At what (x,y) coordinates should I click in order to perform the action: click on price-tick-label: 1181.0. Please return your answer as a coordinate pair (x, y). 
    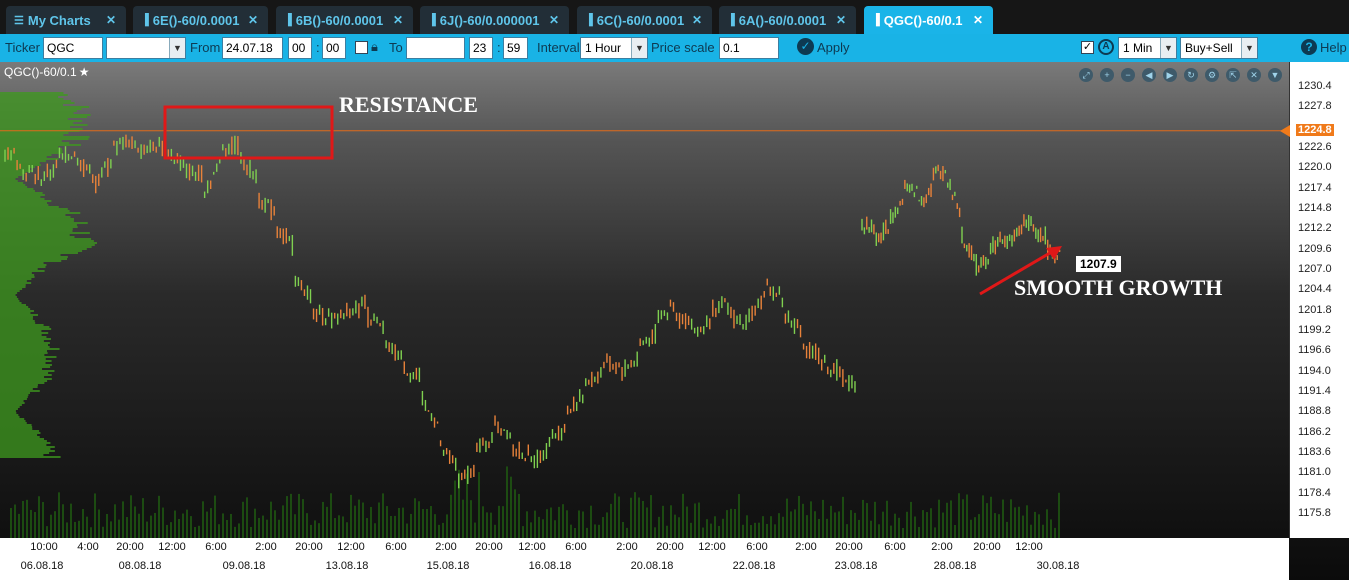
    Looking at the image, I should click on (1314, 472).